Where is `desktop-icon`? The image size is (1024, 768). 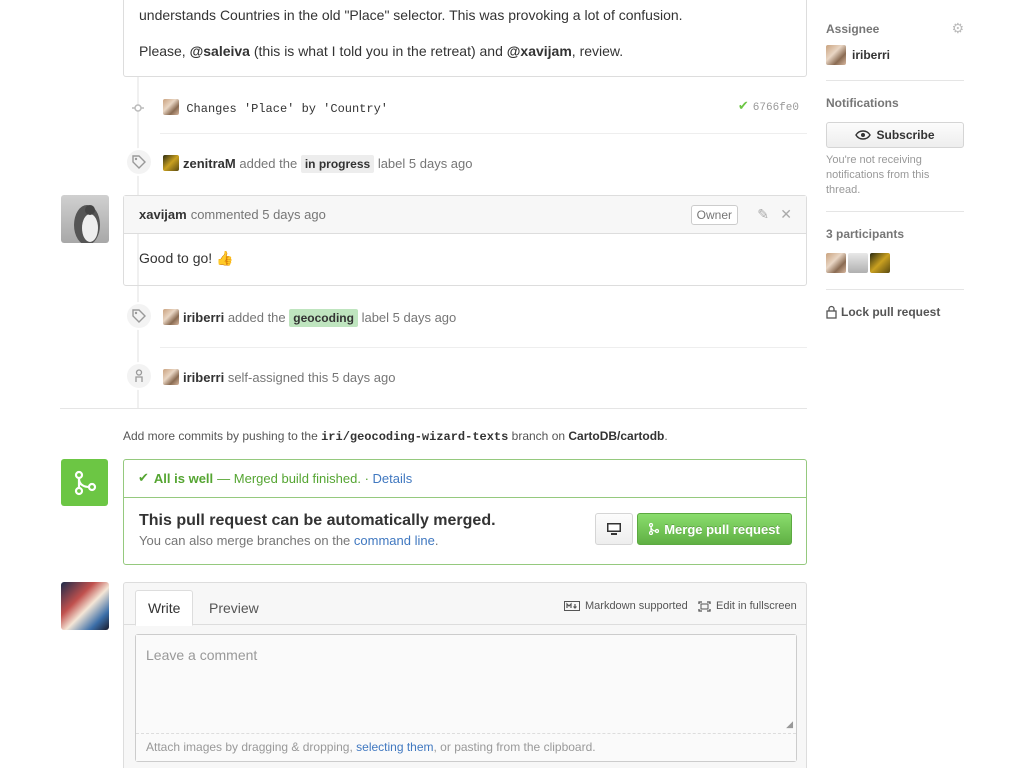 desktop-icon is located at coordinates (614, 529).